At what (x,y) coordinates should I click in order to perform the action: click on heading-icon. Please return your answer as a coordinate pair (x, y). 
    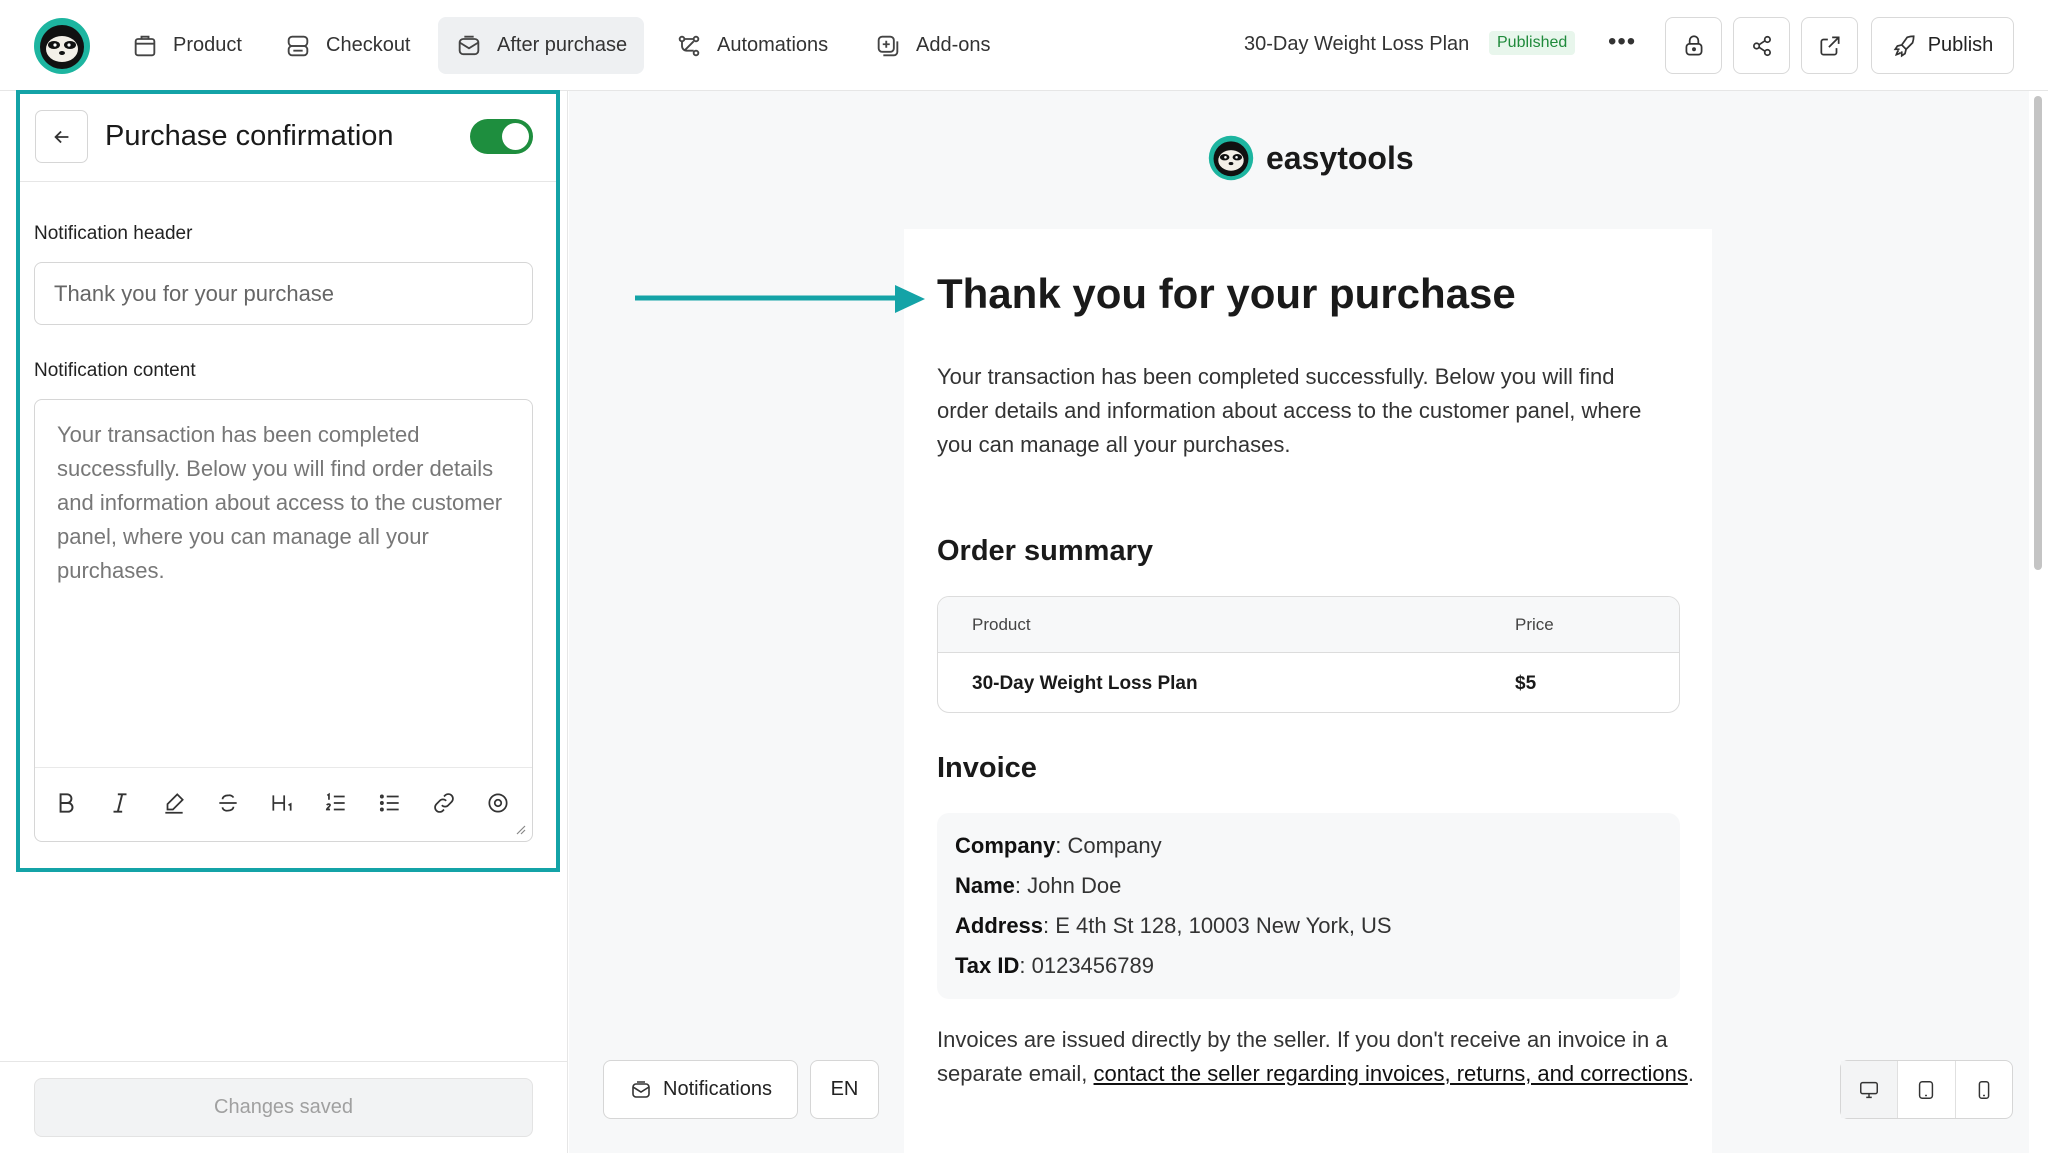
    Looking at the image, I should click on (282, 803).